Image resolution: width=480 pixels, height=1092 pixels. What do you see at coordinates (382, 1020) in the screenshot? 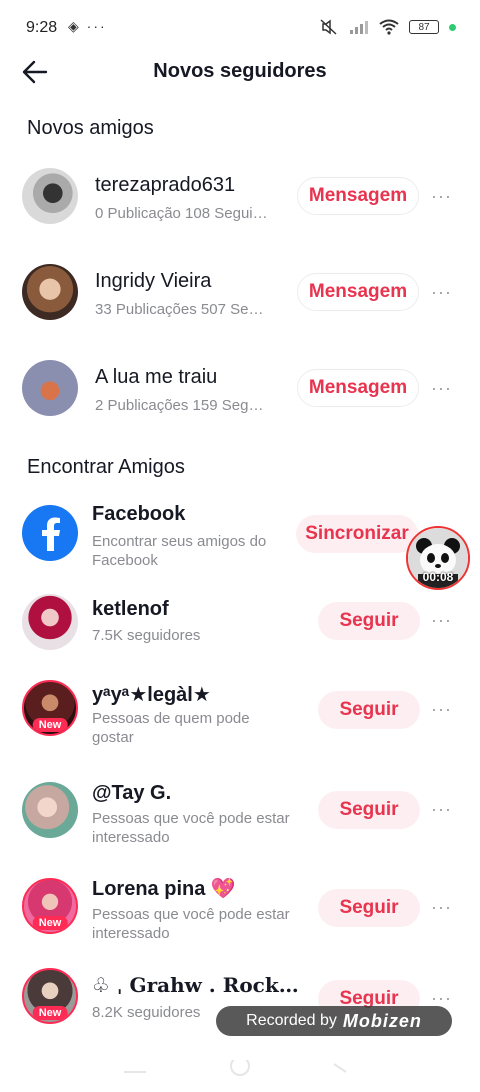
I see `recording-brand: Mobizen` at bounding box center [382, 1020].